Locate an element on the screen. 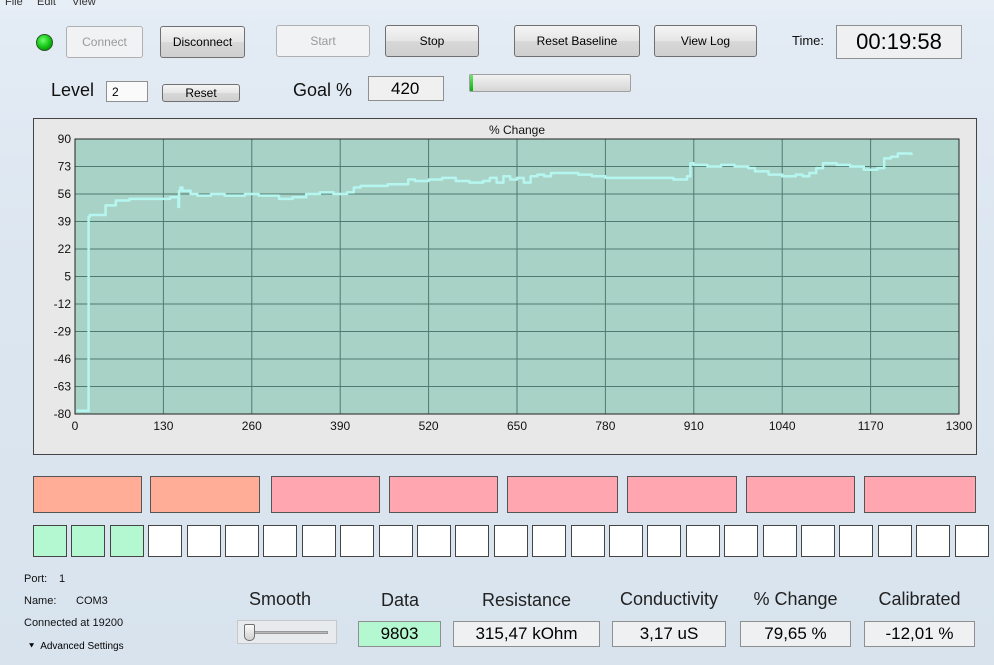 Image resolution: width=994 pixels, height=665 pixels. name-value: COM3 is located at coordinates (92, 601).